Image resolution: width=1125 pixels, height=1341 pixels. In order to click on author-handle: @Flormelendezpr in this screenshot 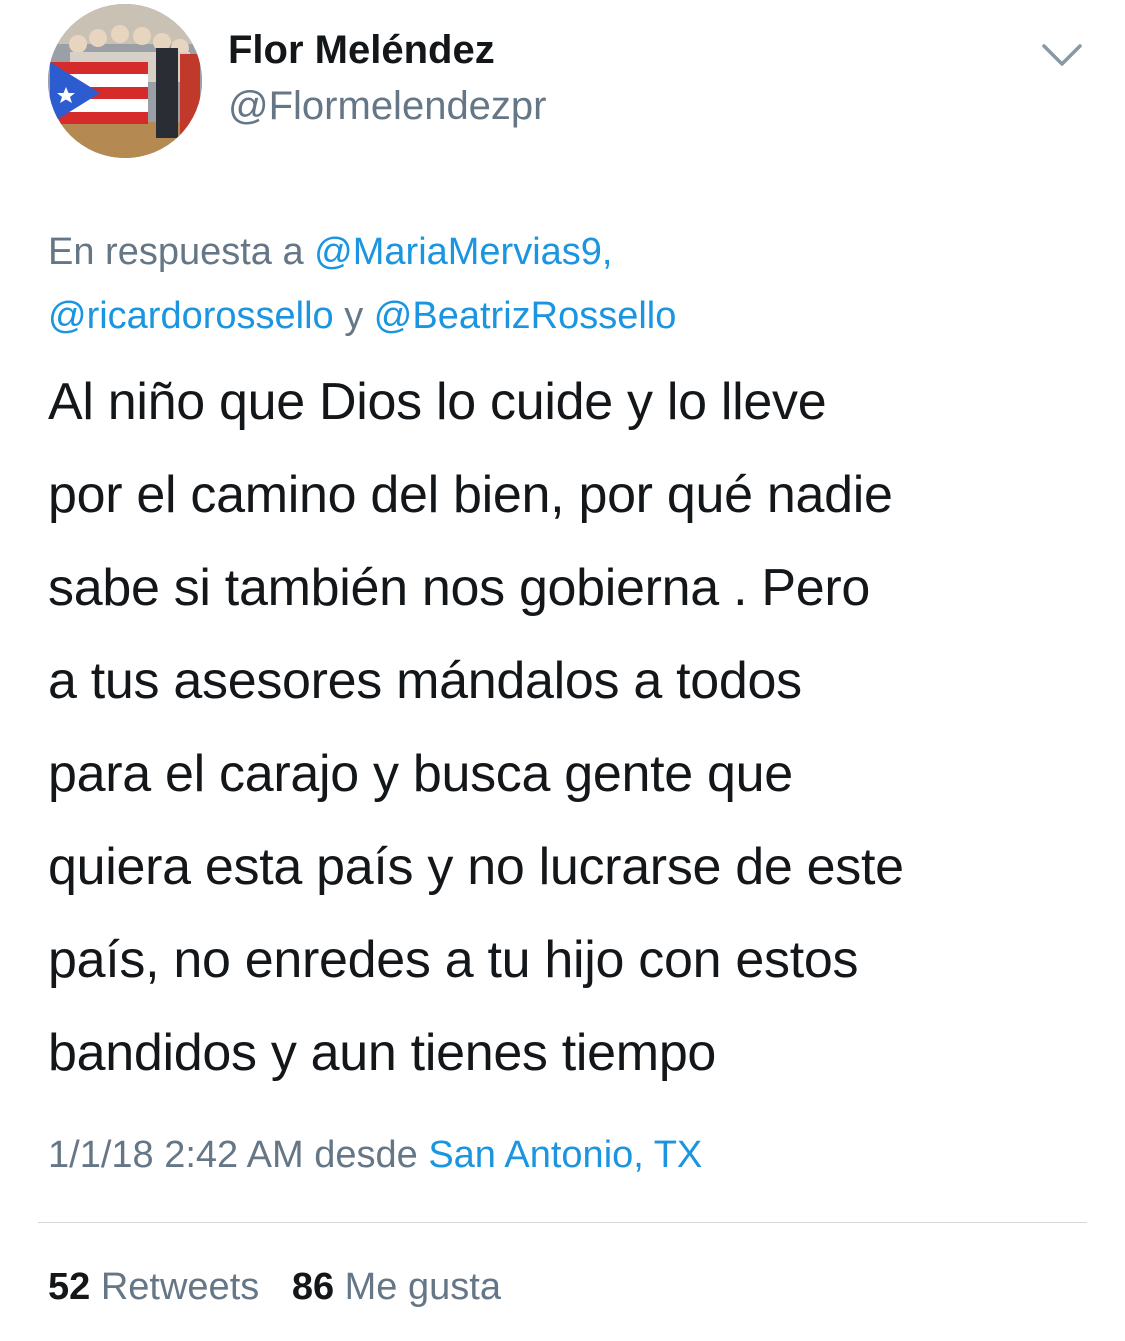, I will do `click(387, 106)`.